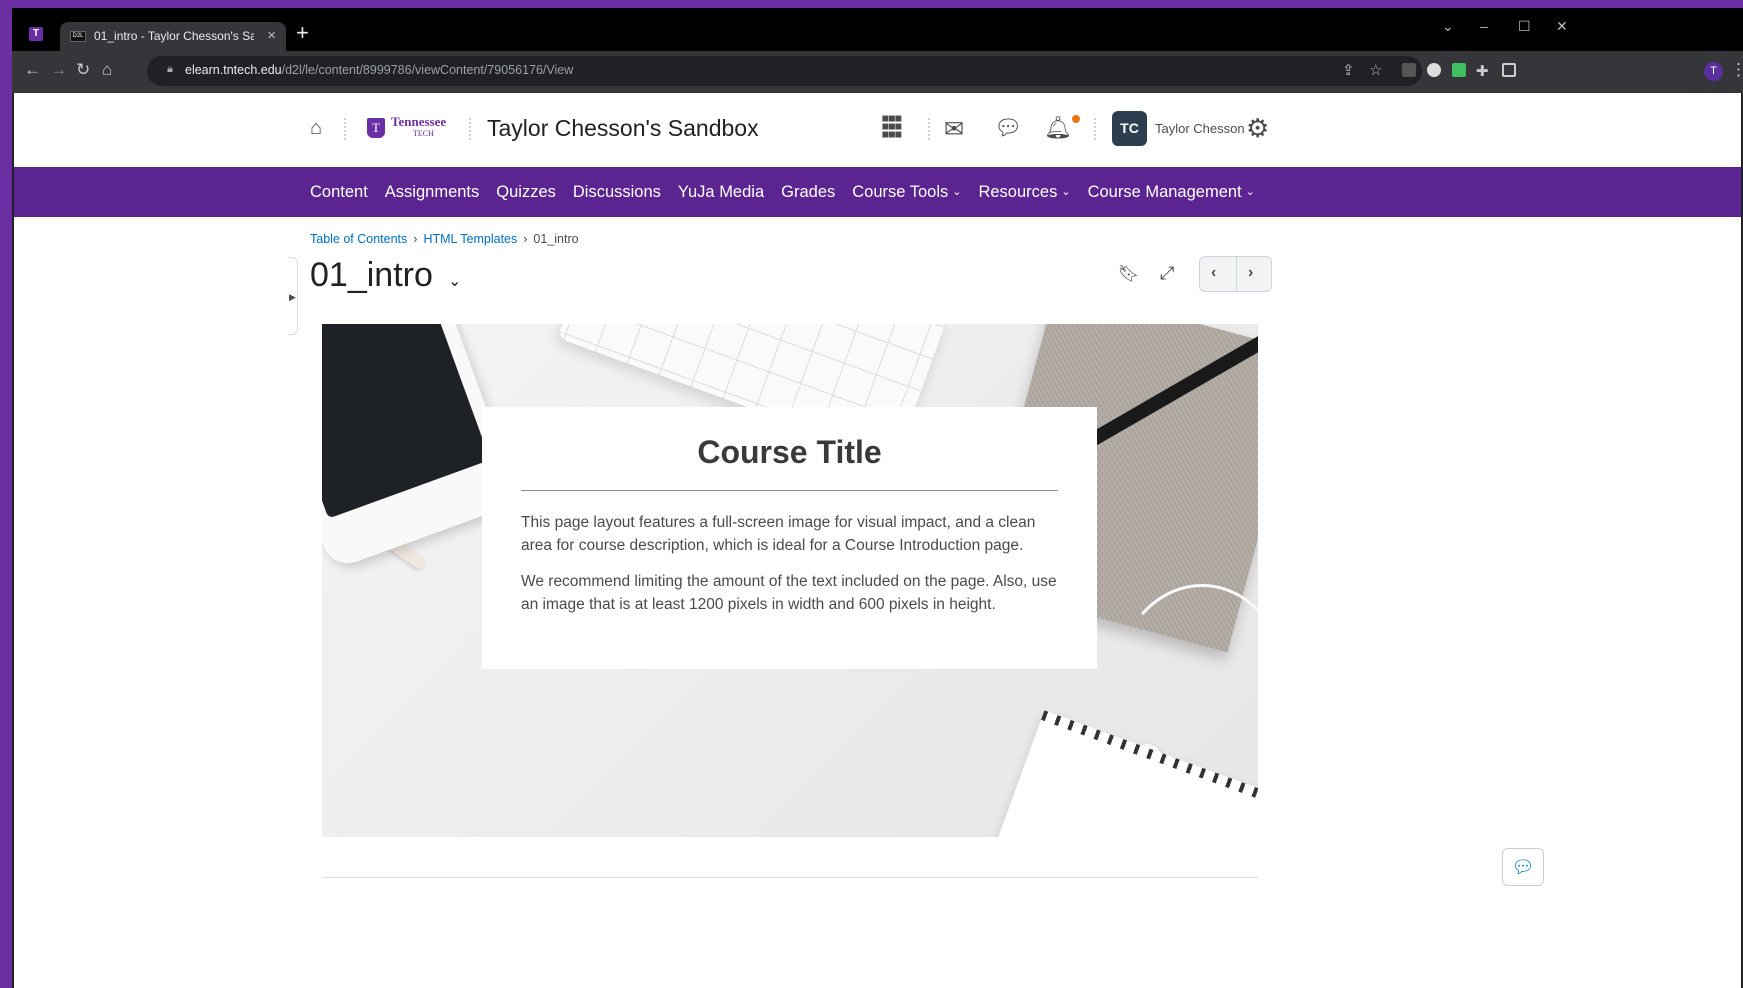 The width and height of the screenshot is (1743, 988). Describe the element at coordinates (1482, 71) in the screenshot. I see `extensions-puzzle-icon: ✚` at that location.